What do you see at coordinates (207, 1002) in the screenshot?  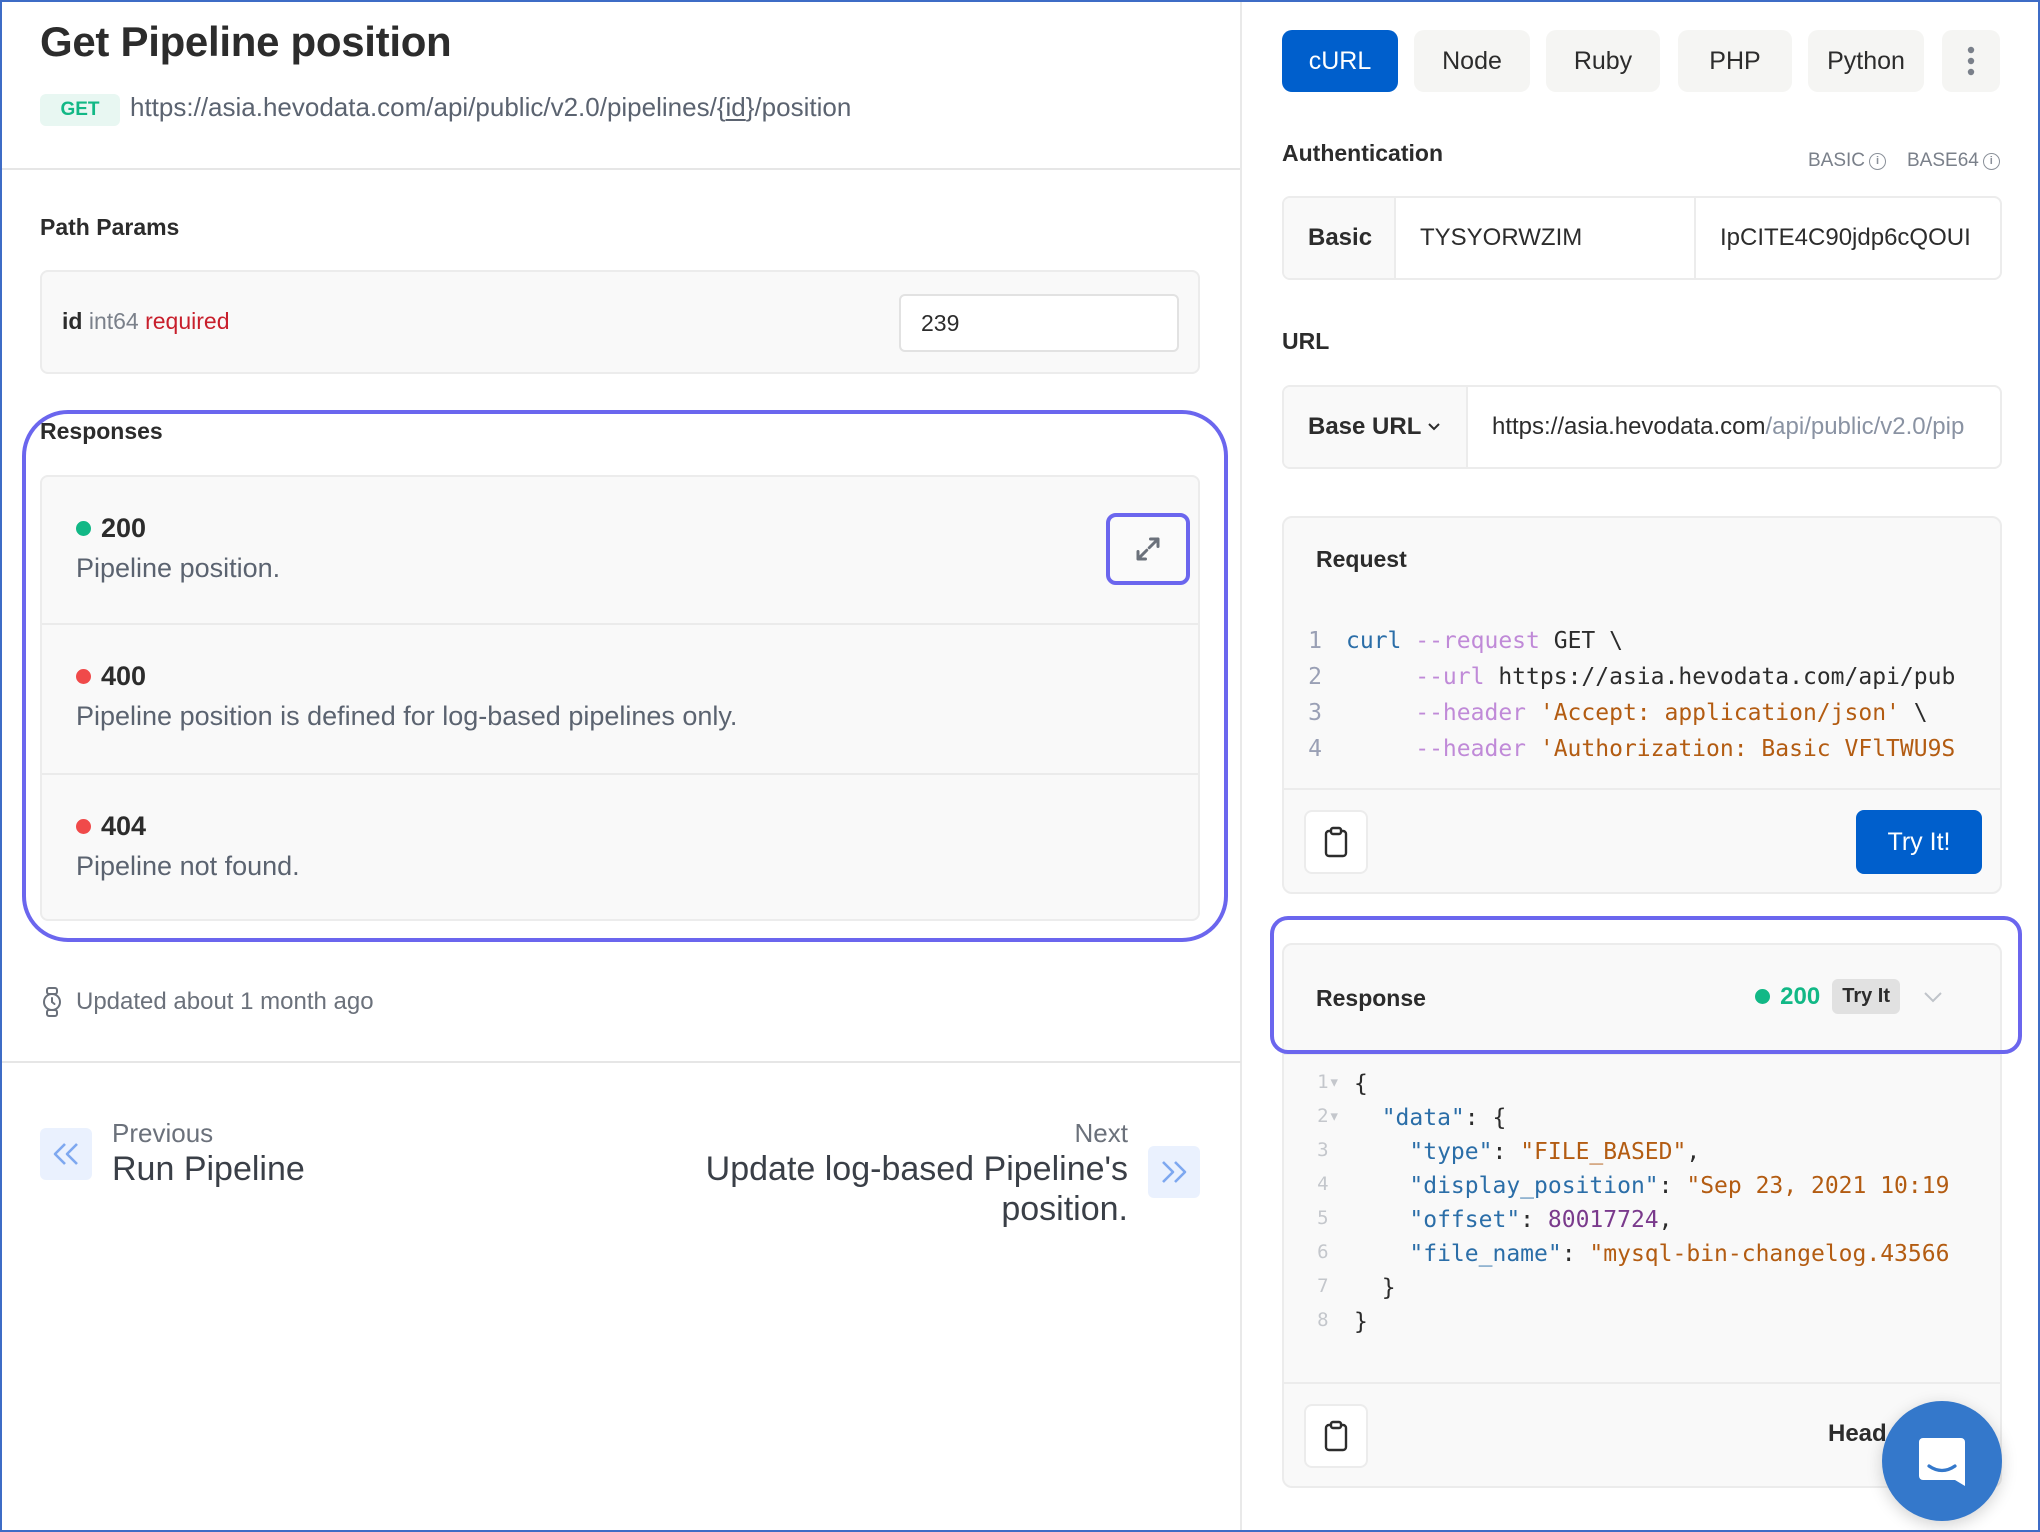 I see `last-updated: Updated about 1 month ago` at bounding box center [207, 1002].